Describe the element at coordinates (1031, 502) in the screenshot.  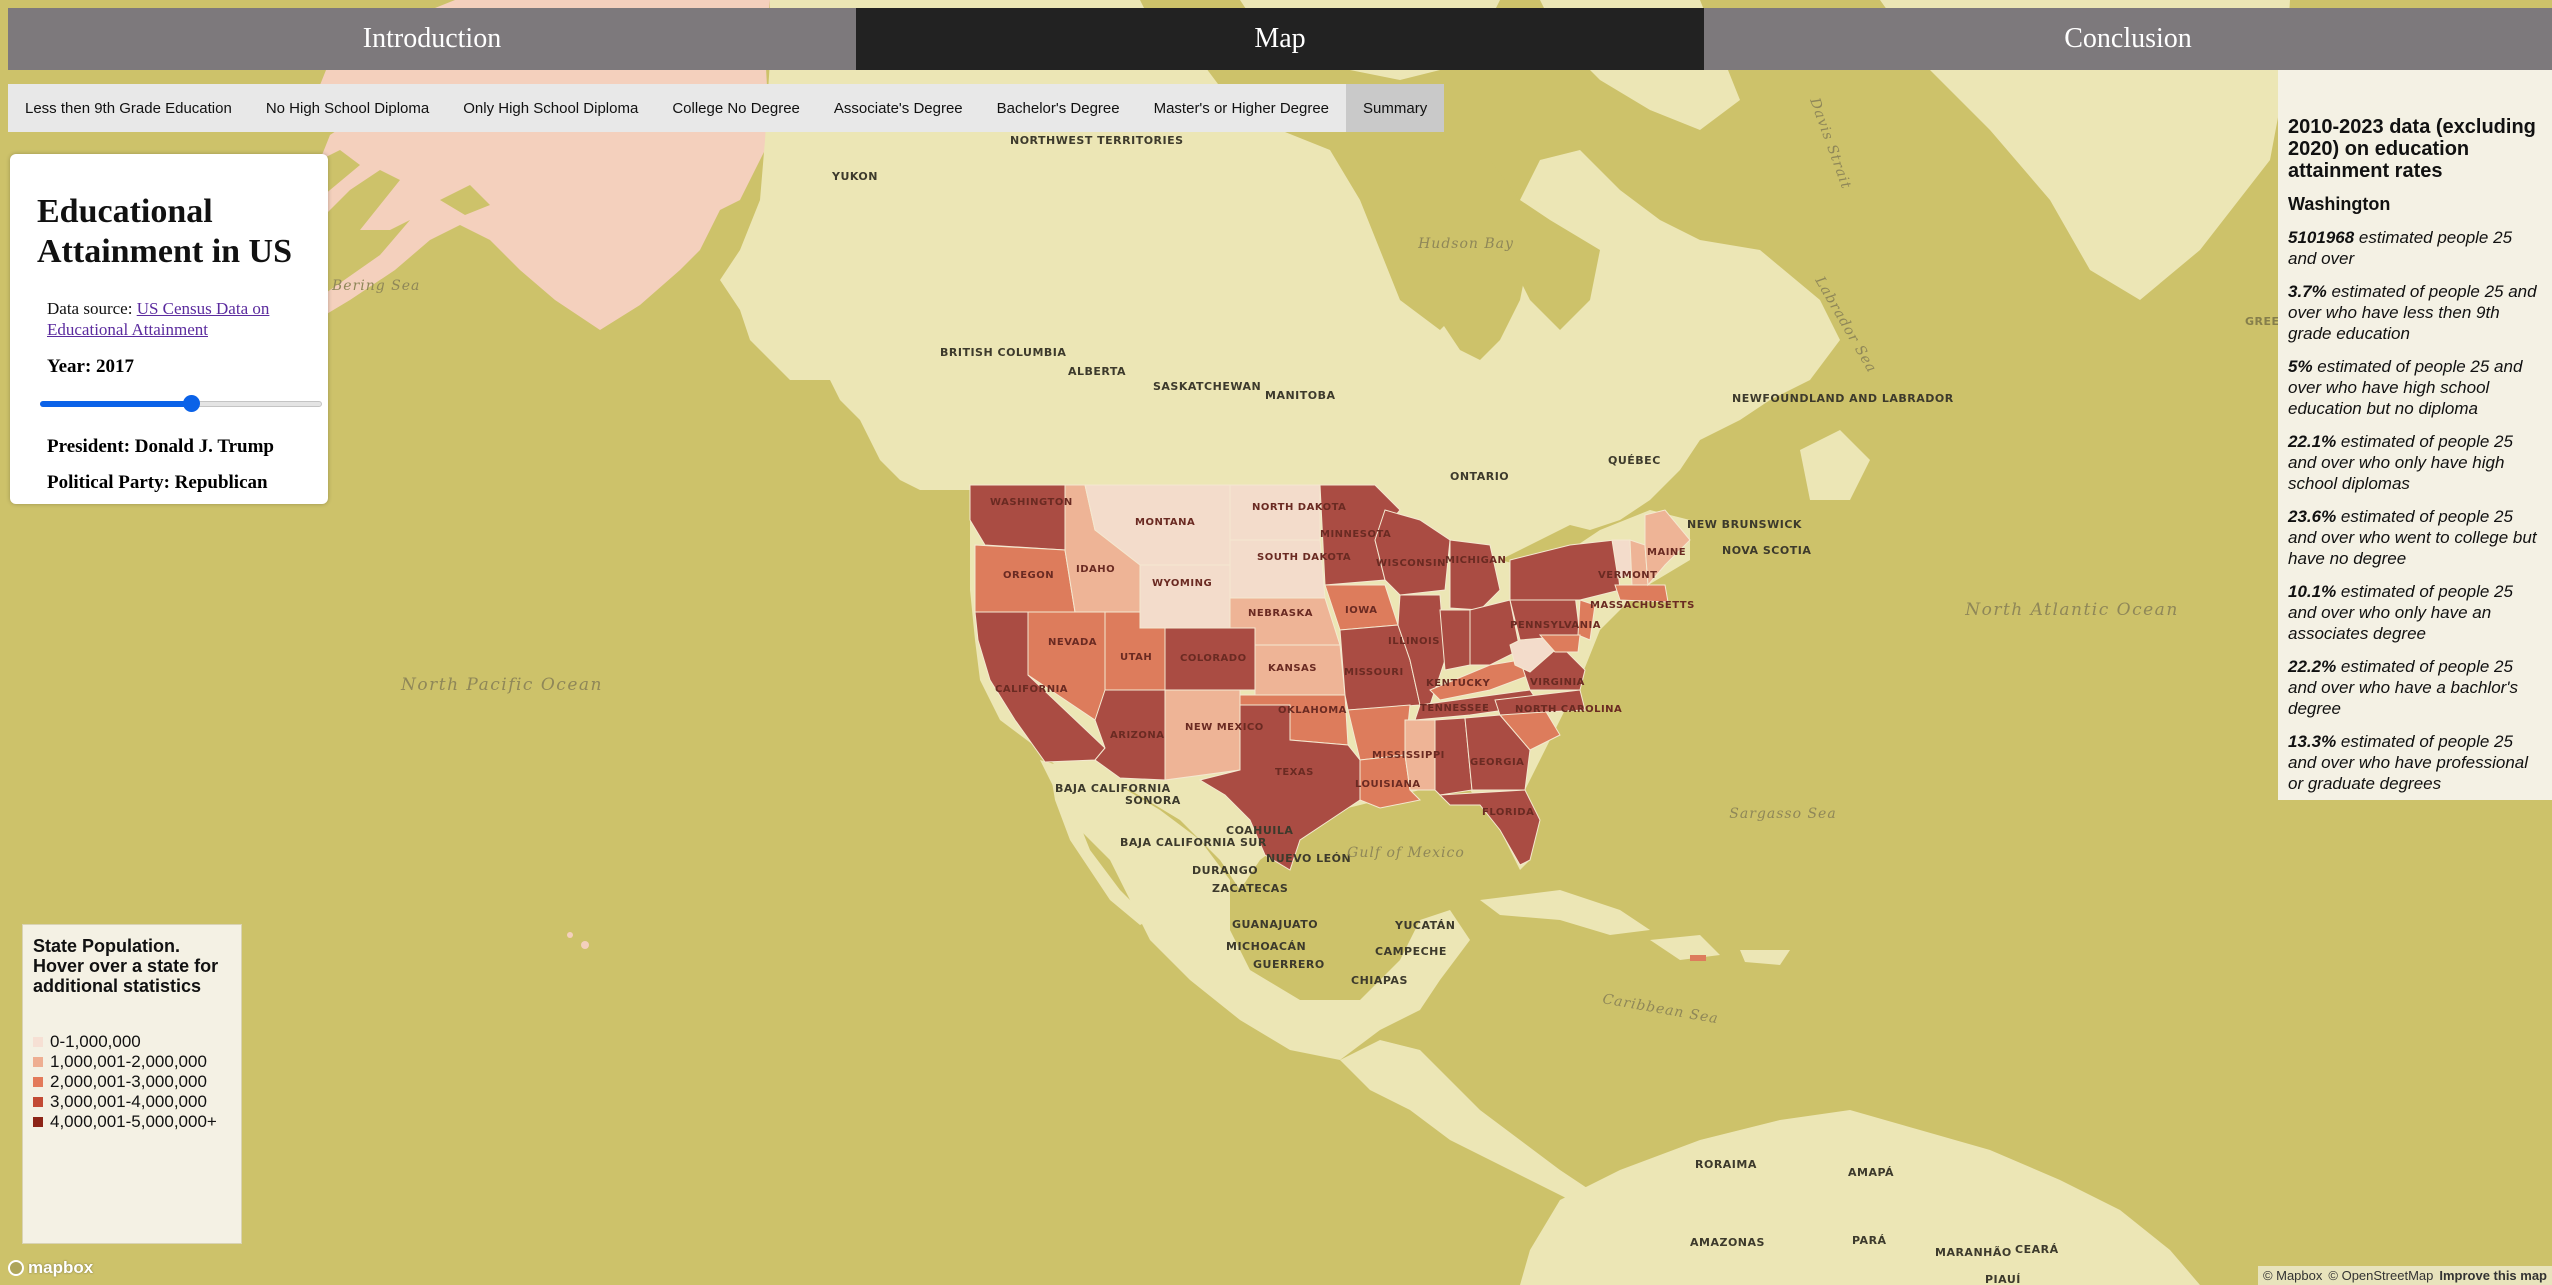
I see `svg-text: WASHINGTON` at that location.